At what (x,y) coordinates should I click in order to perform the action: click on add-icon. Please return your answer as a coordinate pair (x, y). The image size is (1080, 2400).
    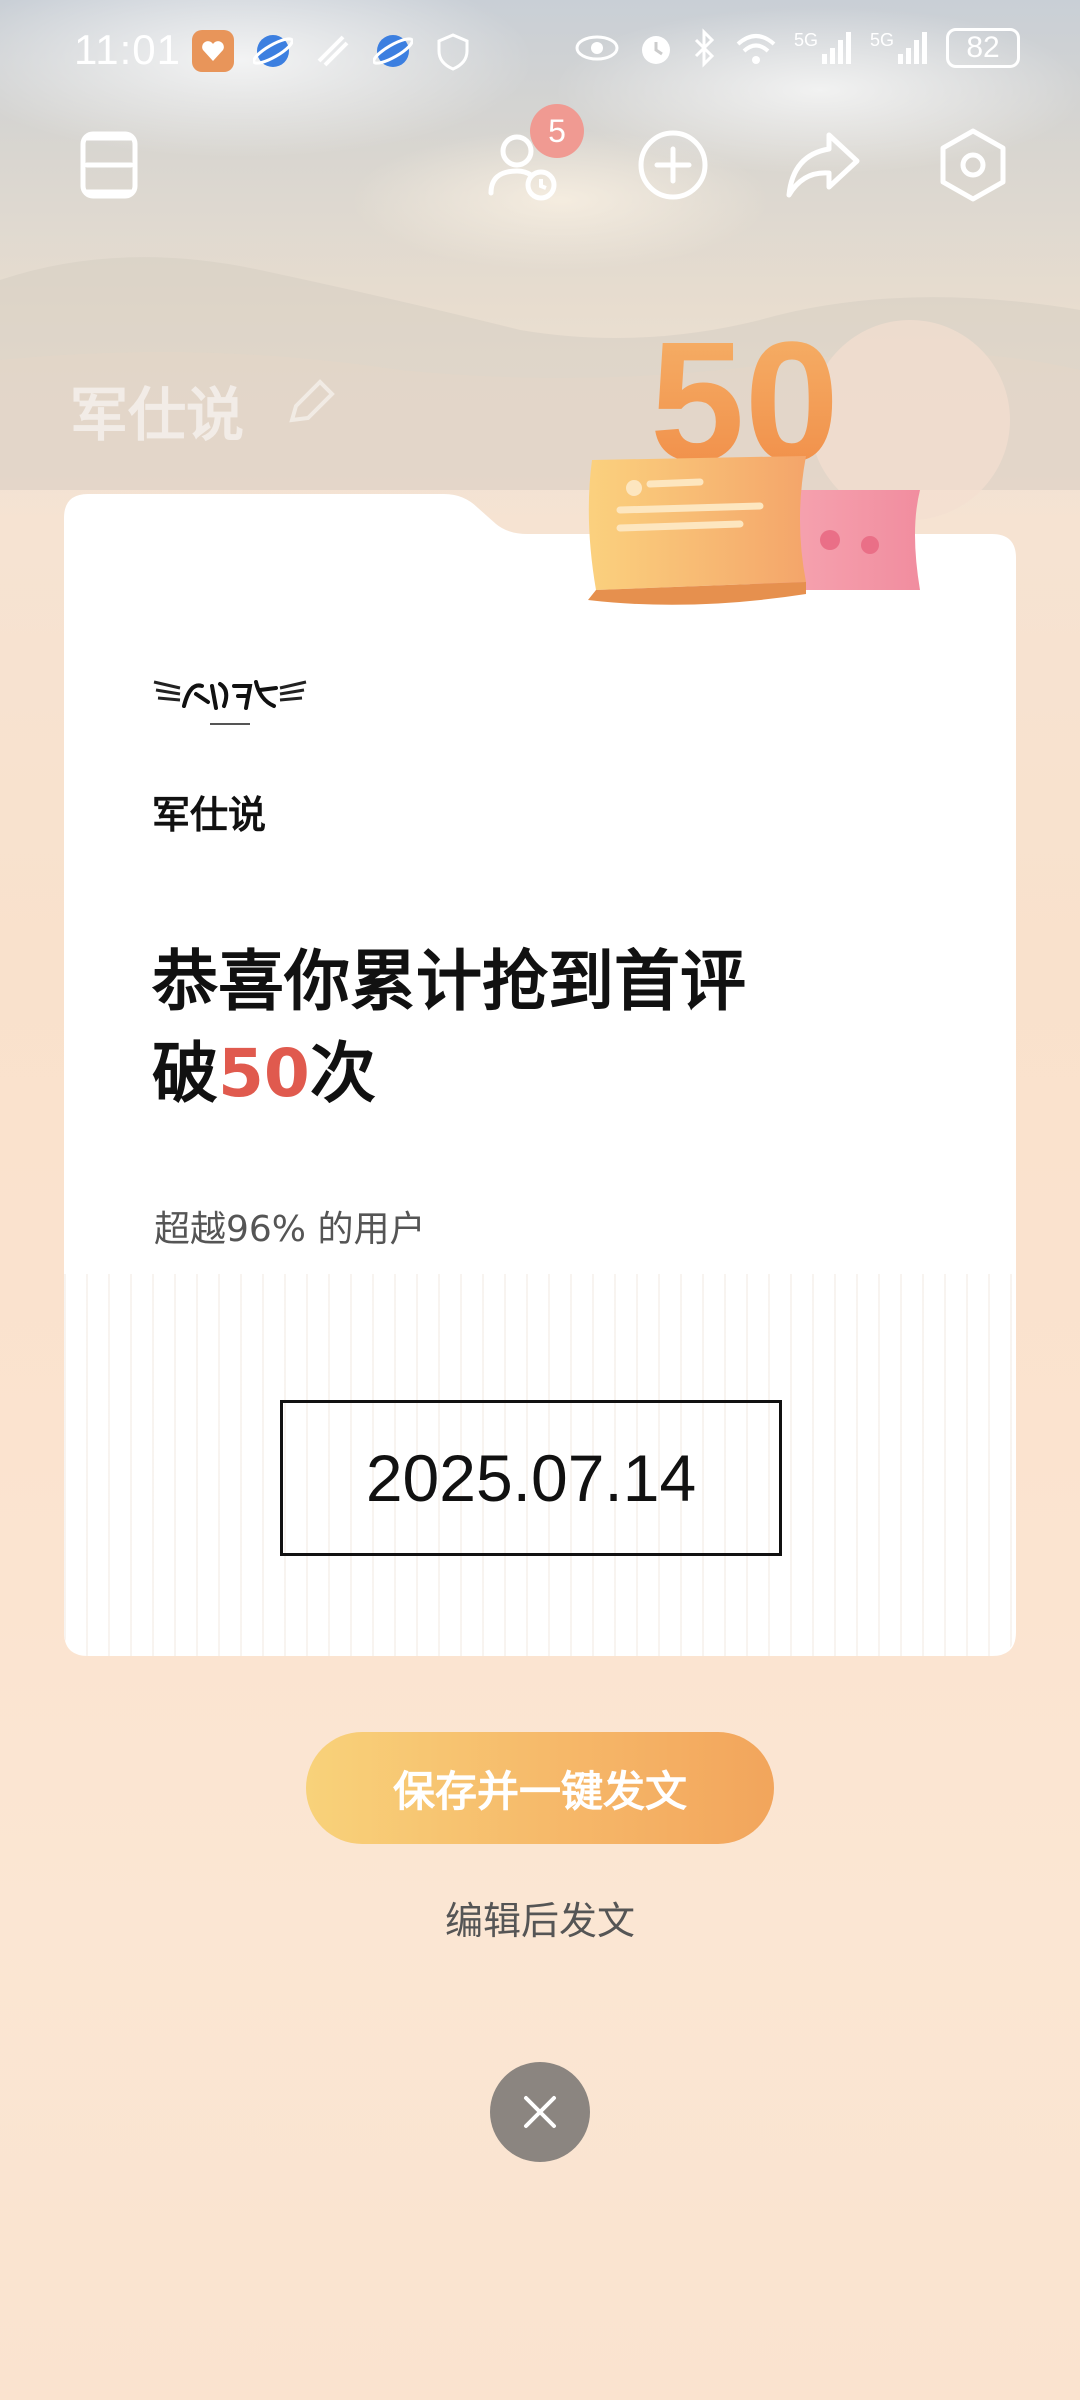
    Looking at the image, I should click on (673, 165).